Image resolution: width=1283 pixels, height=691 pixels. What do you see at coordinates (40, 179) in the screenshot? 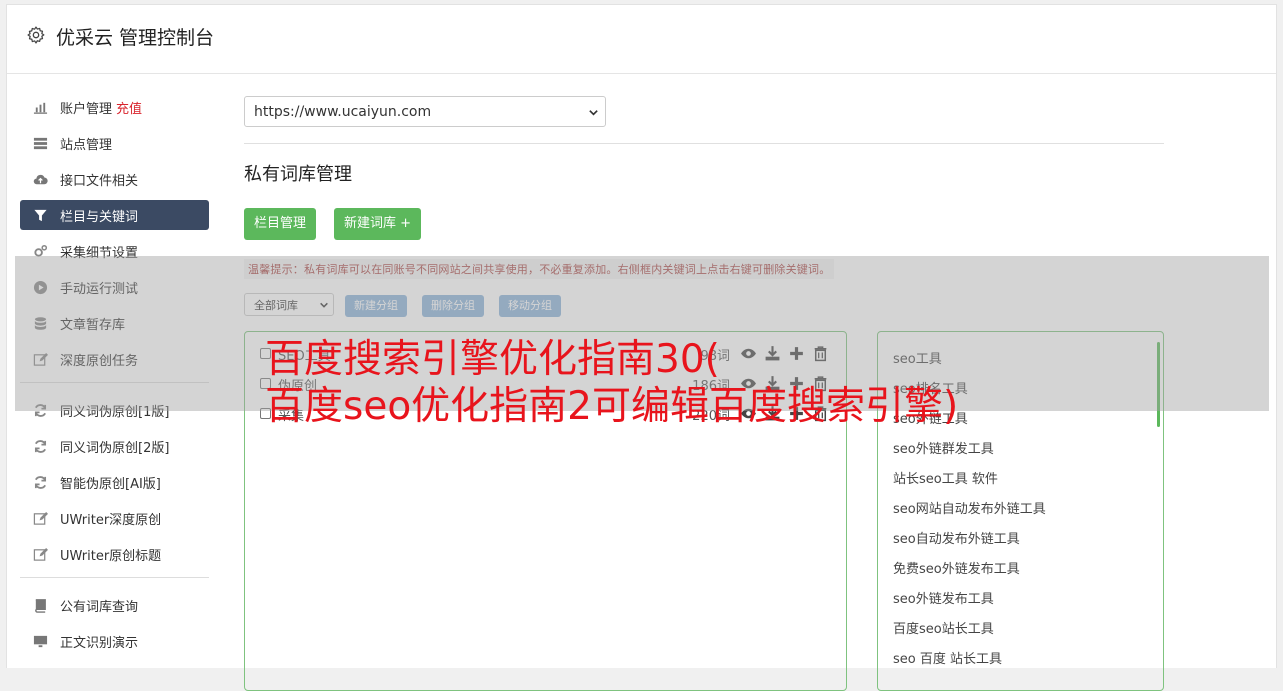
I see `cloud-upload-icon` at bounding box center [40, 179].